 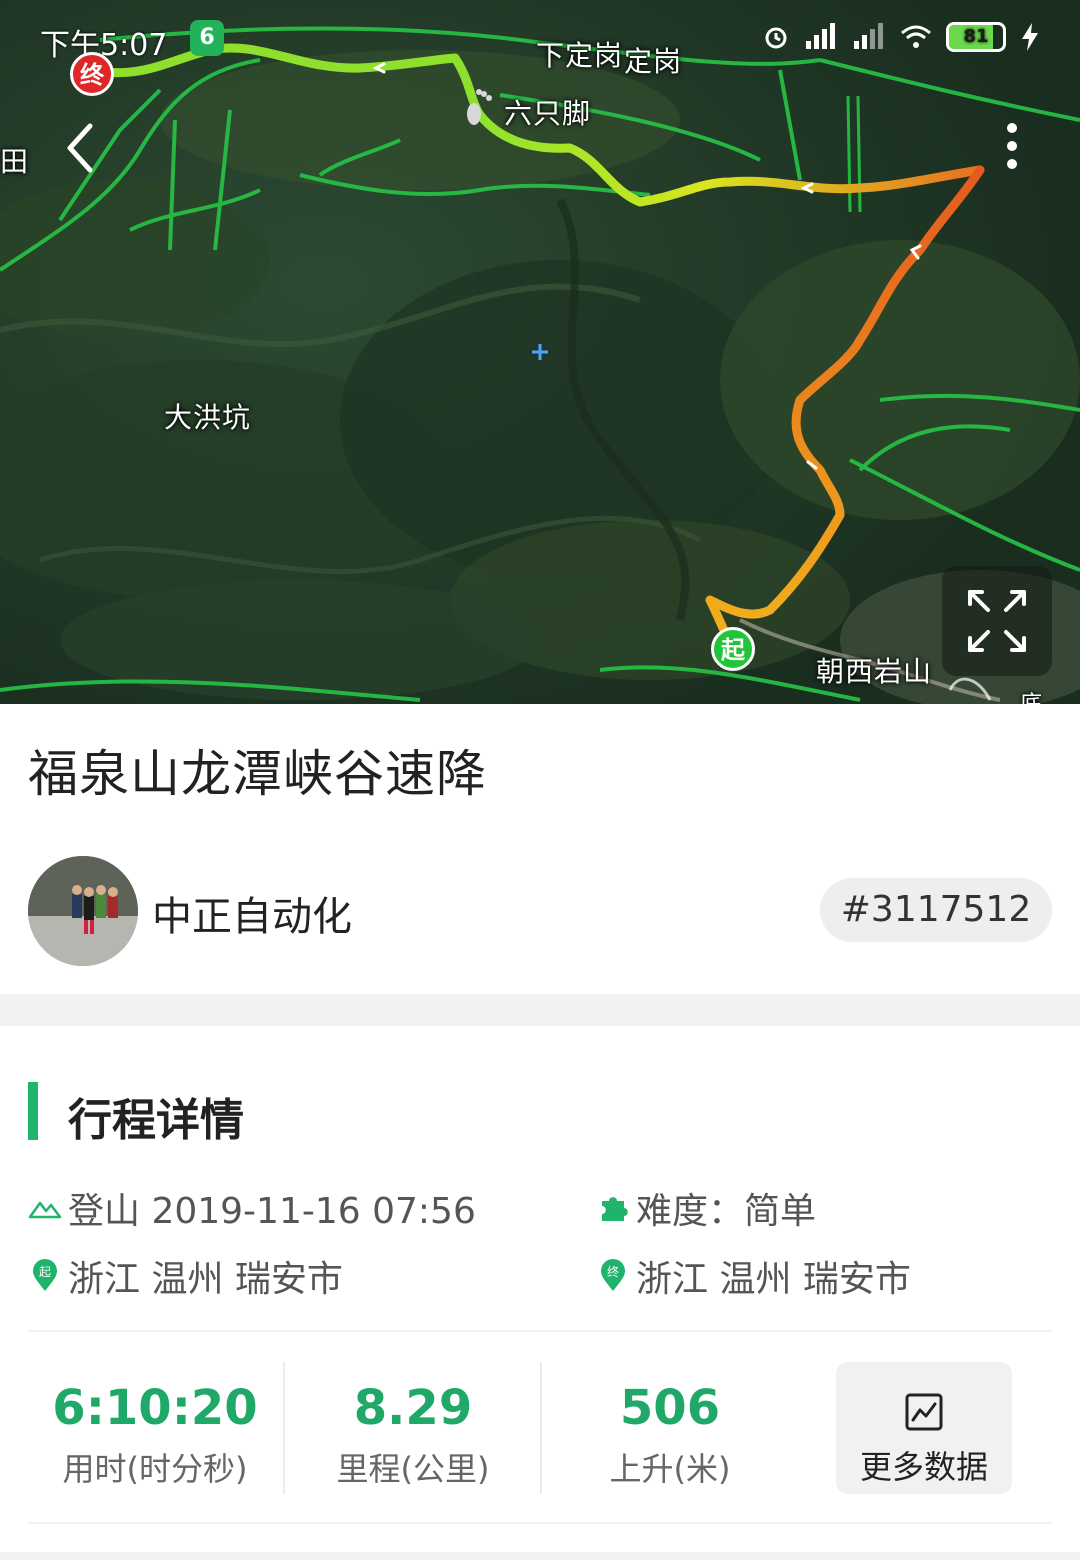 What do you see at coordinates (936, 910) in the screenshot?
I see `track-id-badge: #3117512` at bounding box center [936, 910].